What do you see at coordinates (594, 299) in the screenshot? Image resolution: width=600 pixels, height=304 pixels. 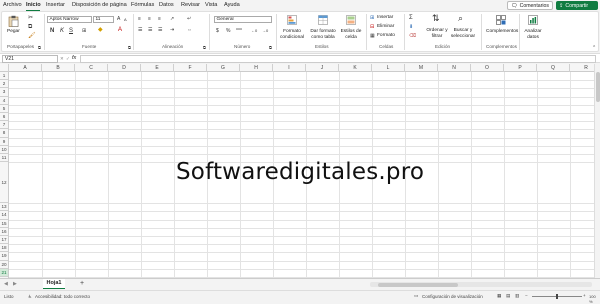 I see `zoom-level: 100 %` at bounding box center [594, 299].